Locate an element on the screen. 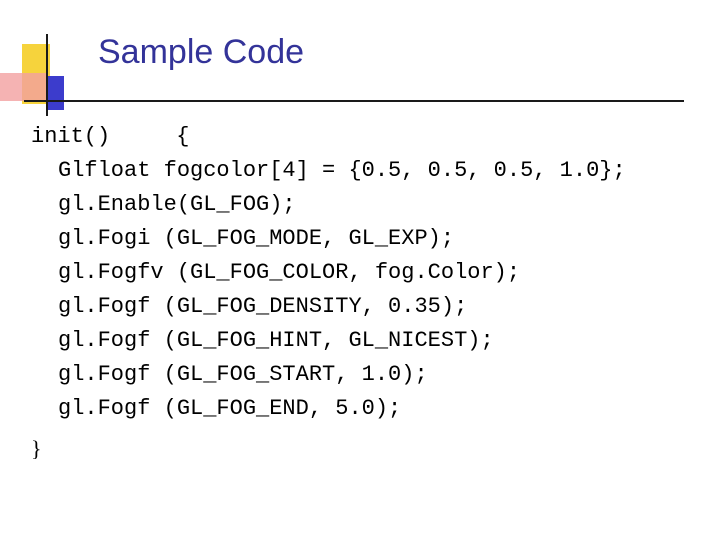 The height and width of the screenshot is (540, 720). title-decoration-vertical-rule is located at coordinates (47, 75).